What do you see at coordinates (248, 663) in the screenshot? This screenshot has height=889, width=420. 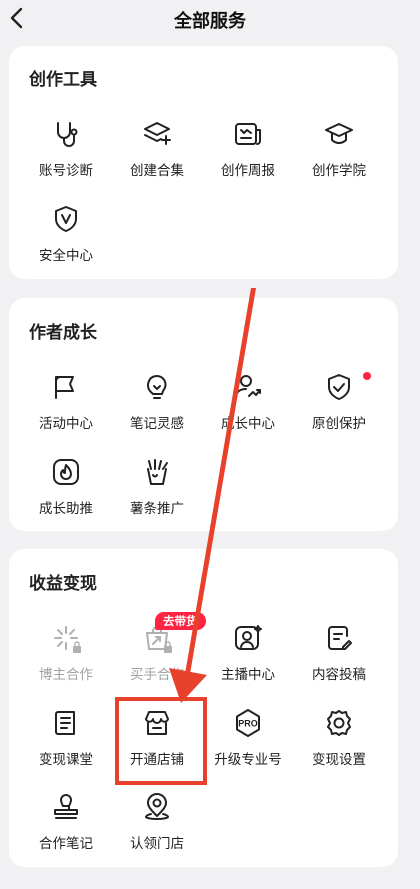 I see `service-anchor-center: 主播中心` at bounding box center [248, 663].